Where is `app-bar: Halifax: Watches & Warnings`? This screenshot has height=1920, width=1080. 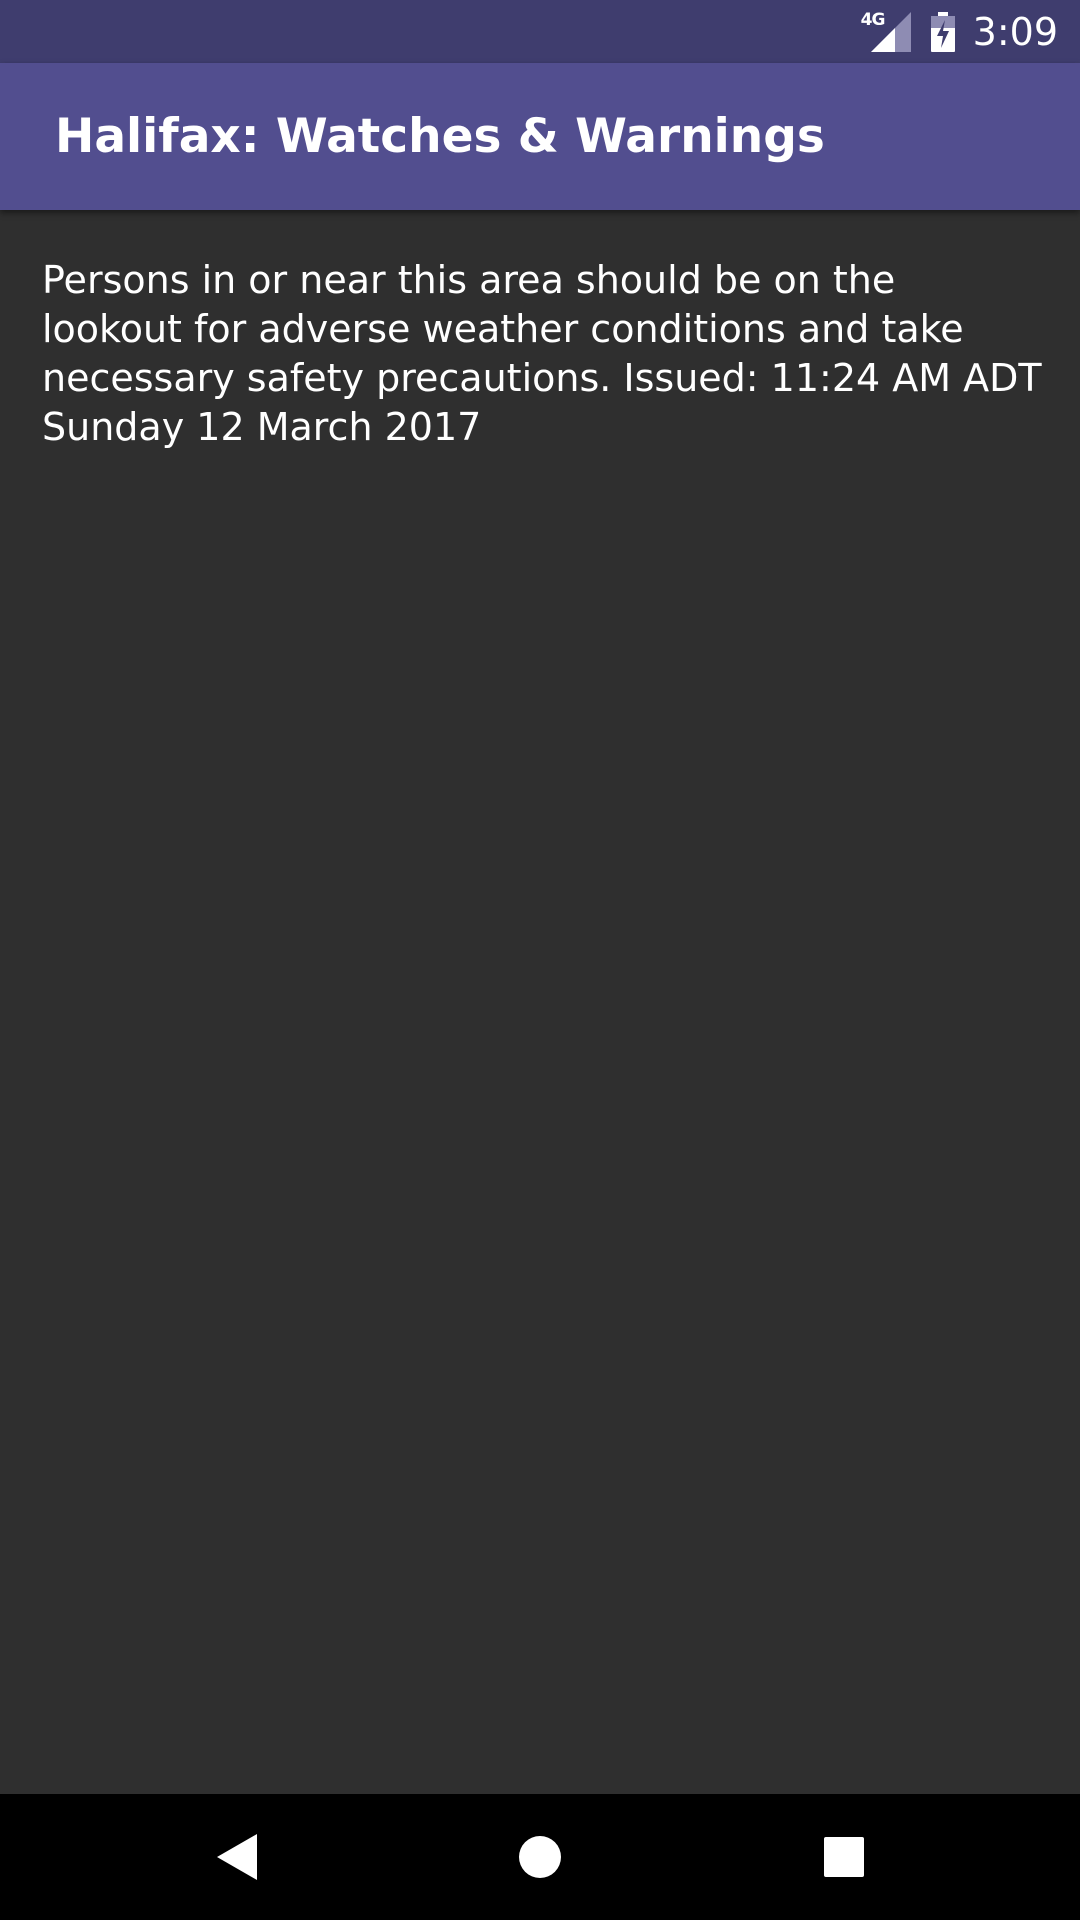
app-bar: Halifax: Watches & Warnings is located at coordinates (540, 136).